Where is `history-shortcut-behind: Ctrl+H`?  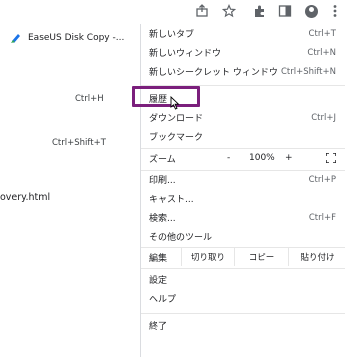 history-shortcut-behind: Ctrl+H is located at coordinates (89, 99).